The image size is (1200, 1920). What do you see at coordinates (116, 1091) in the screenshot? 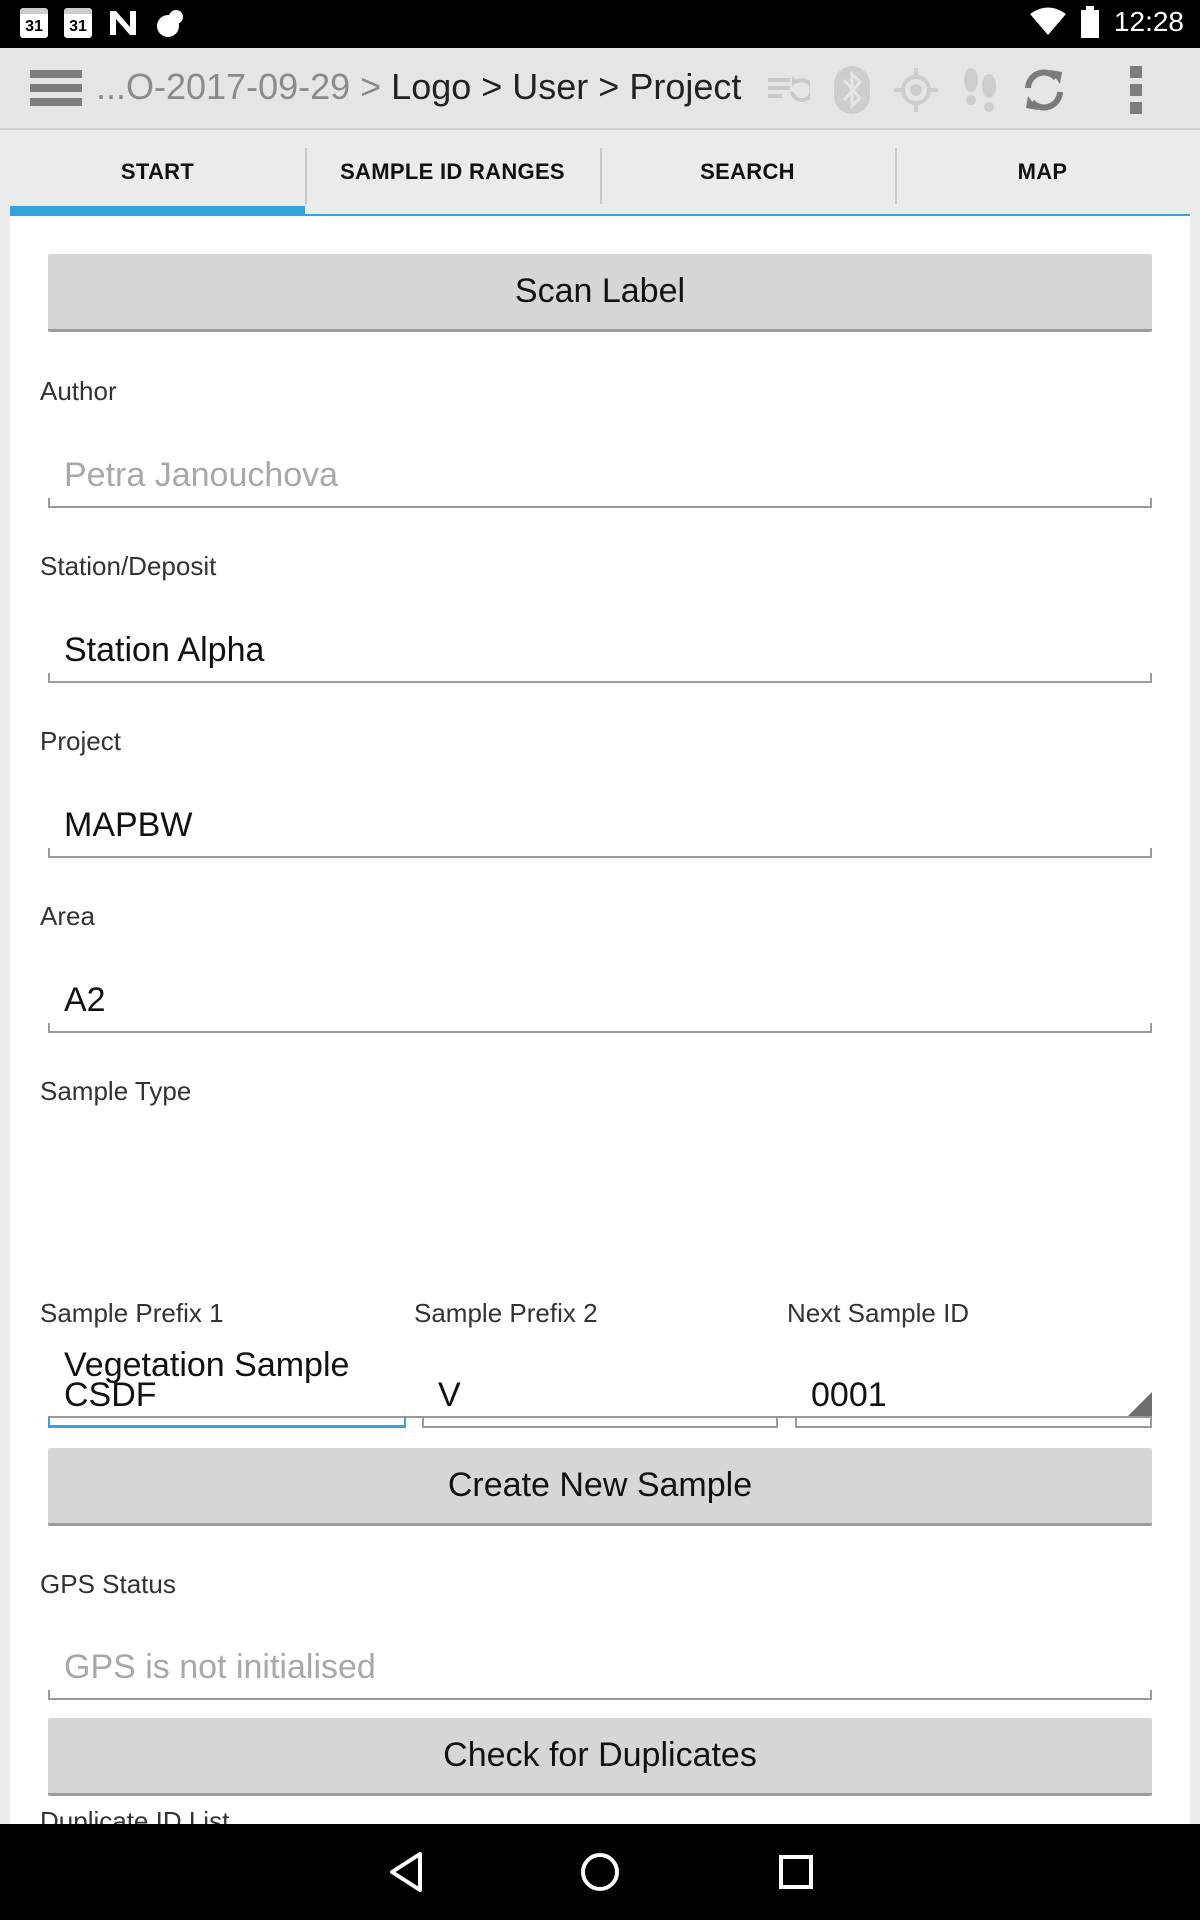
I see `sample-type-label: Sample Type` at bounding box center [116, 1091].